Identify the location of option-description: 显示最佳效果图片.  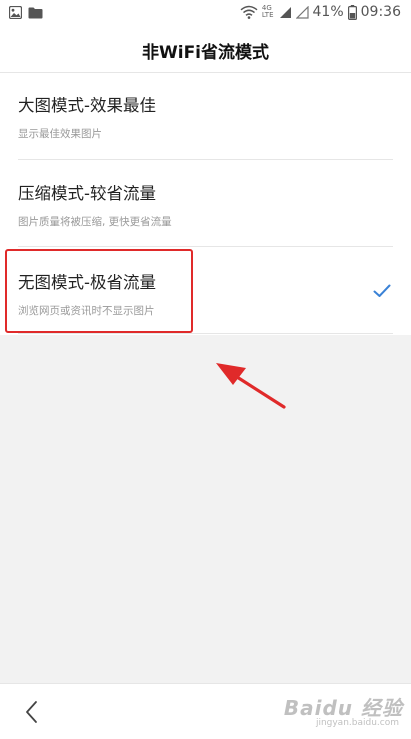
(60, 134).